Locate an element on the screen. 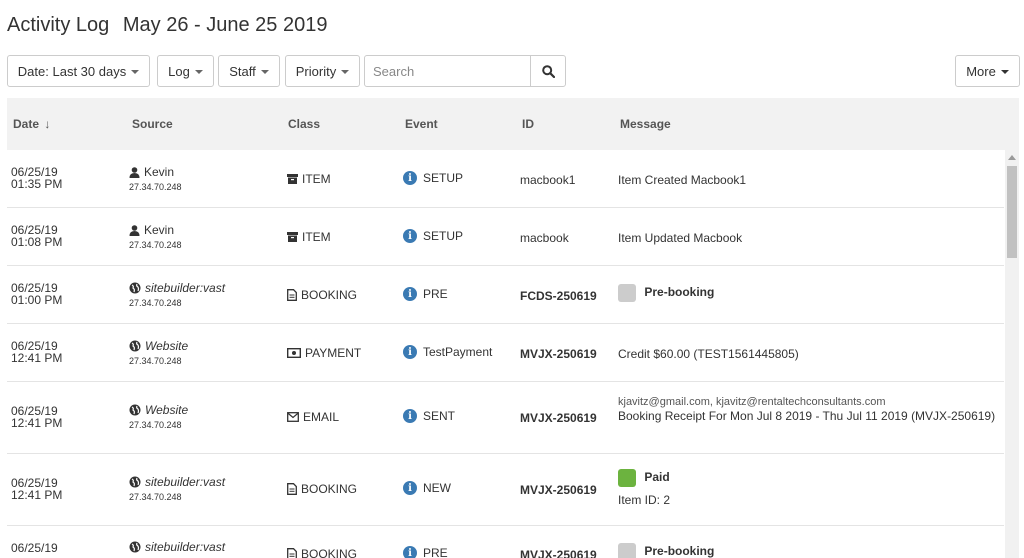  row-source: Website is located at coordinates (158, 346).